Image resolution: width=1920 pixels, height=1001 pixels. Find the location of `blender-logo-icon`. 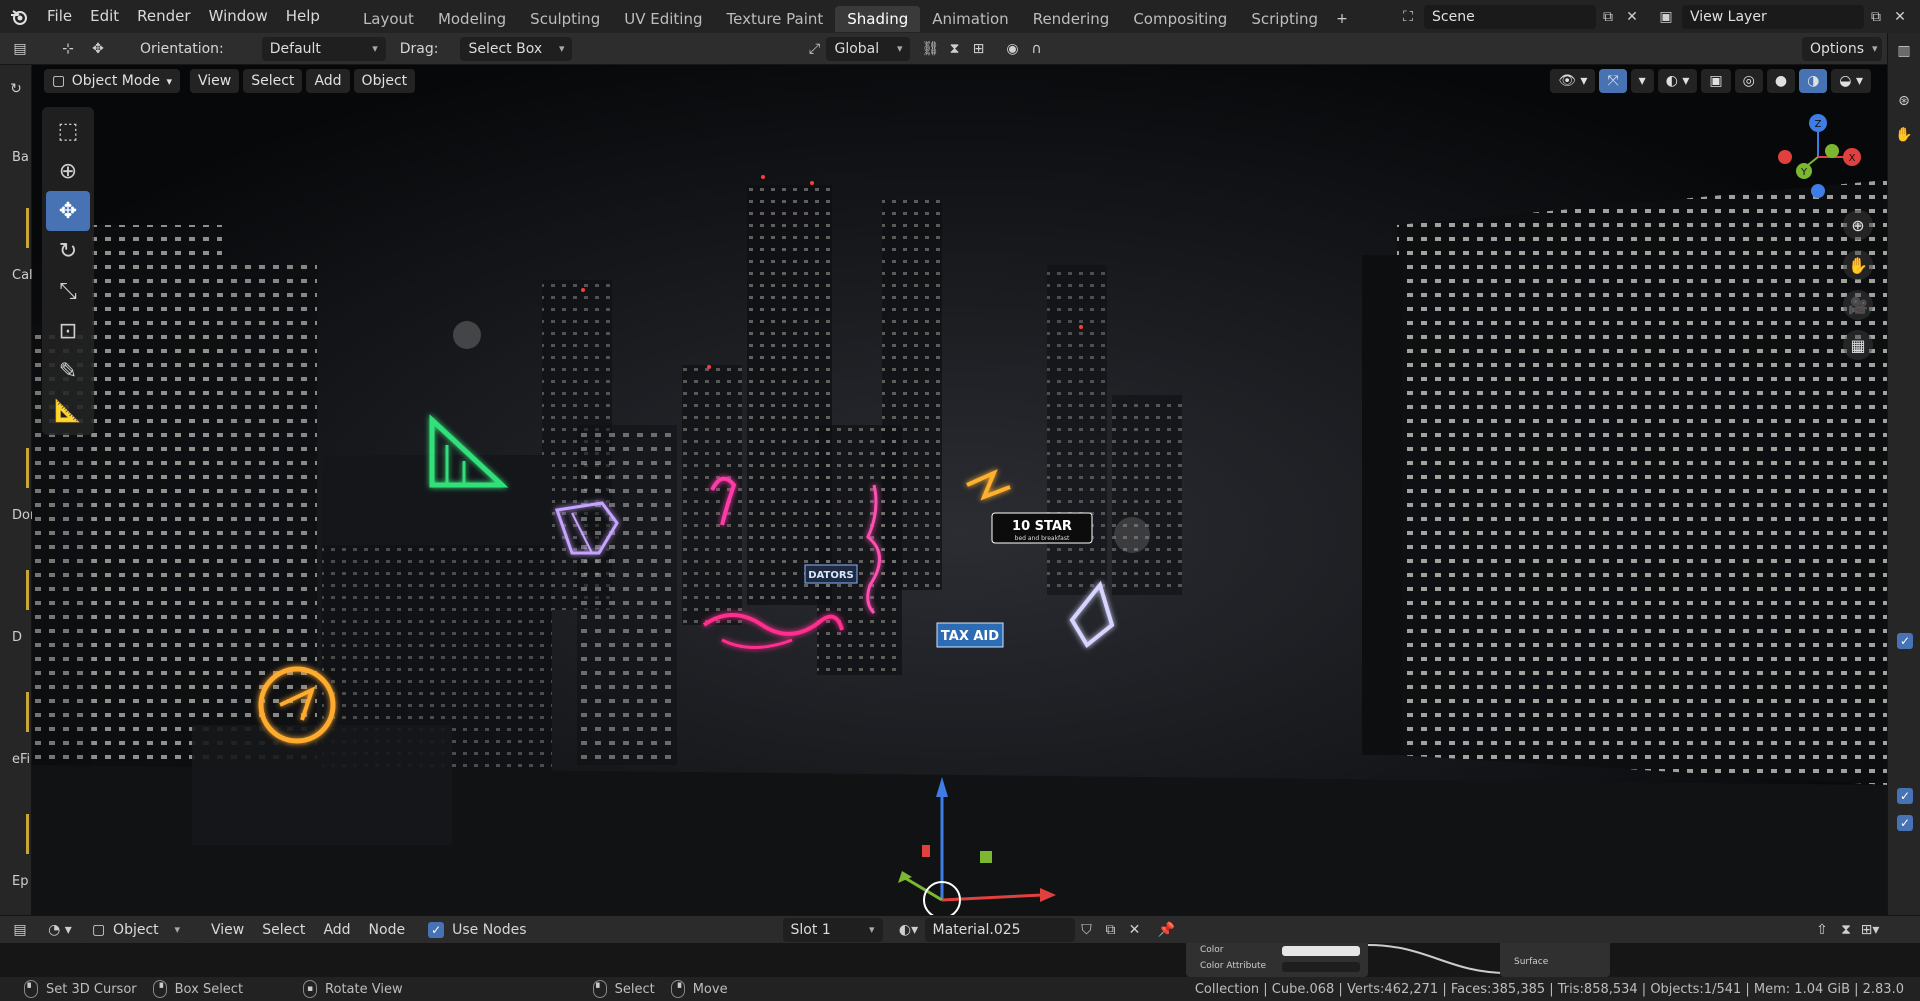

blender-logo-icon is located at coordinates (19, 17).